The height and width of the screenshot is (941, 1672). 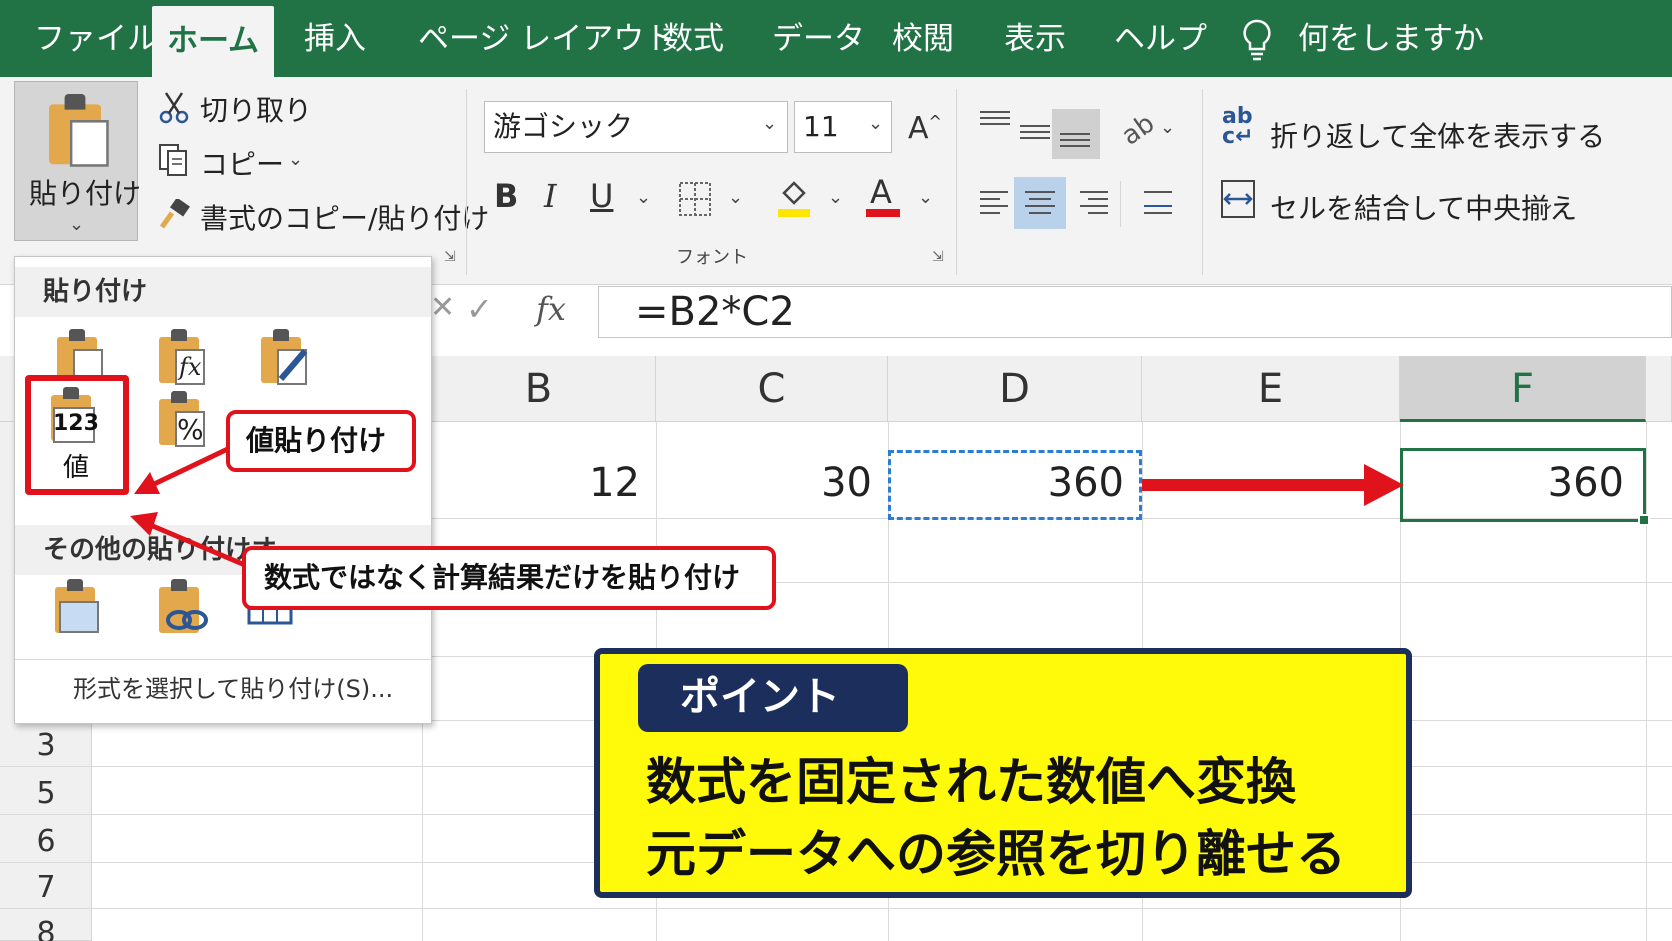 I want to click on underline-button: U, so click(x=601, y=196).